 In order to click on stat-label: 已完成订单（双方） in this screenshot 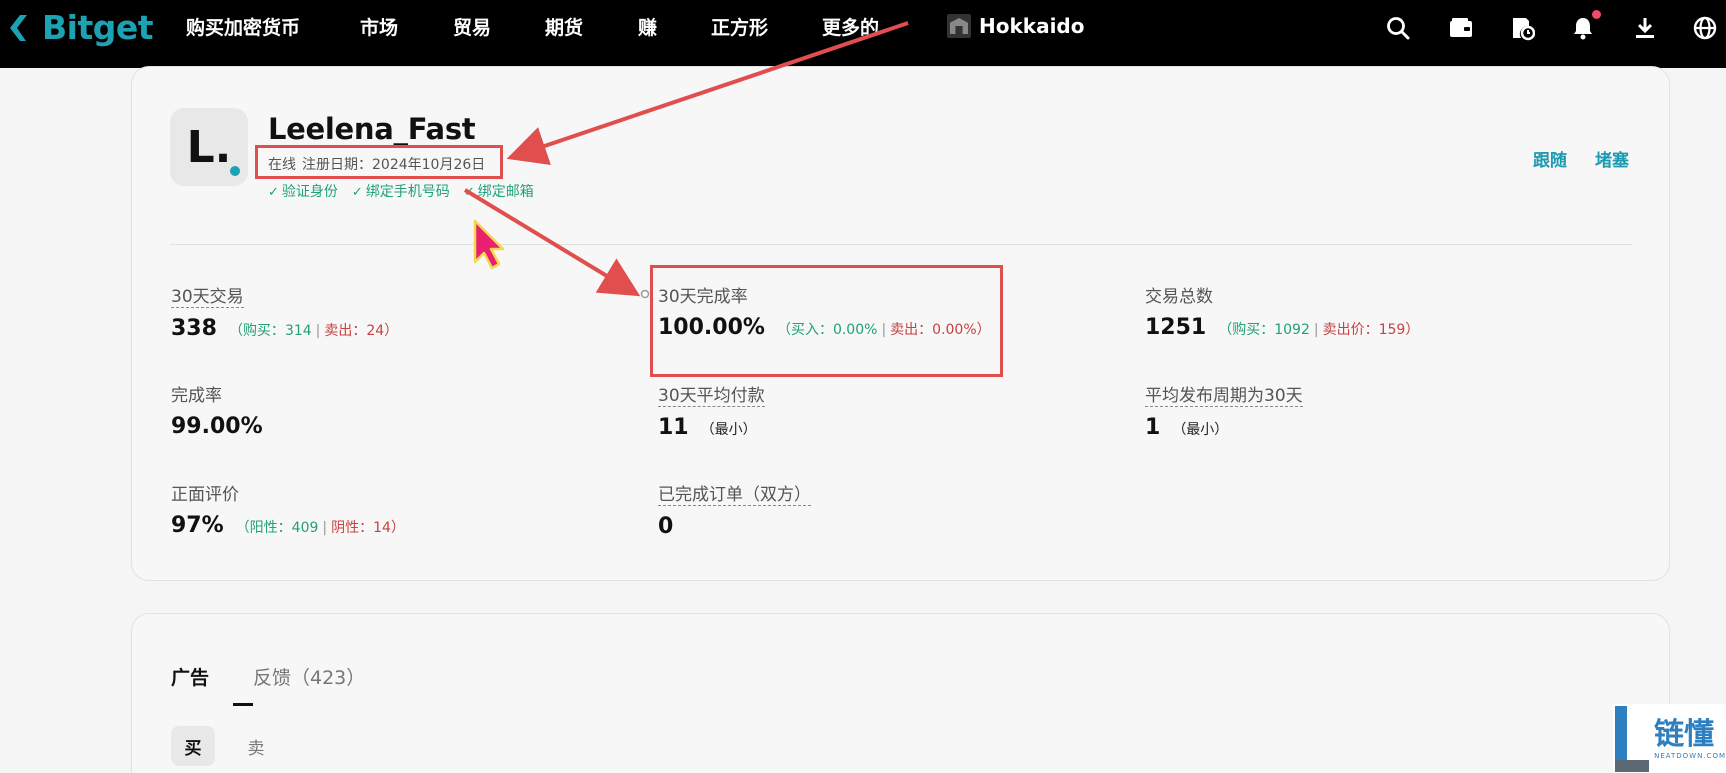, I will do `click(734, 495)`.